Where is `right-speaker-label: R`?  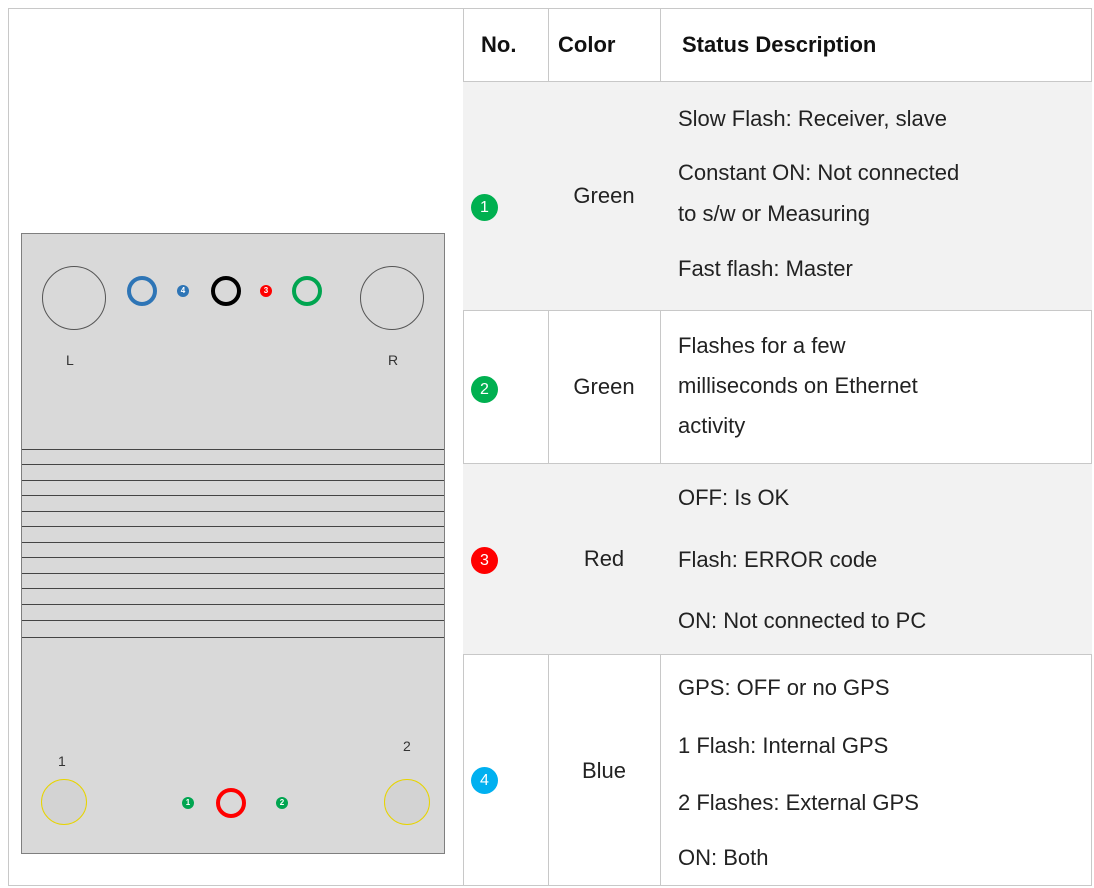
right-speaker-label: R is located at coordinates (393, 360).